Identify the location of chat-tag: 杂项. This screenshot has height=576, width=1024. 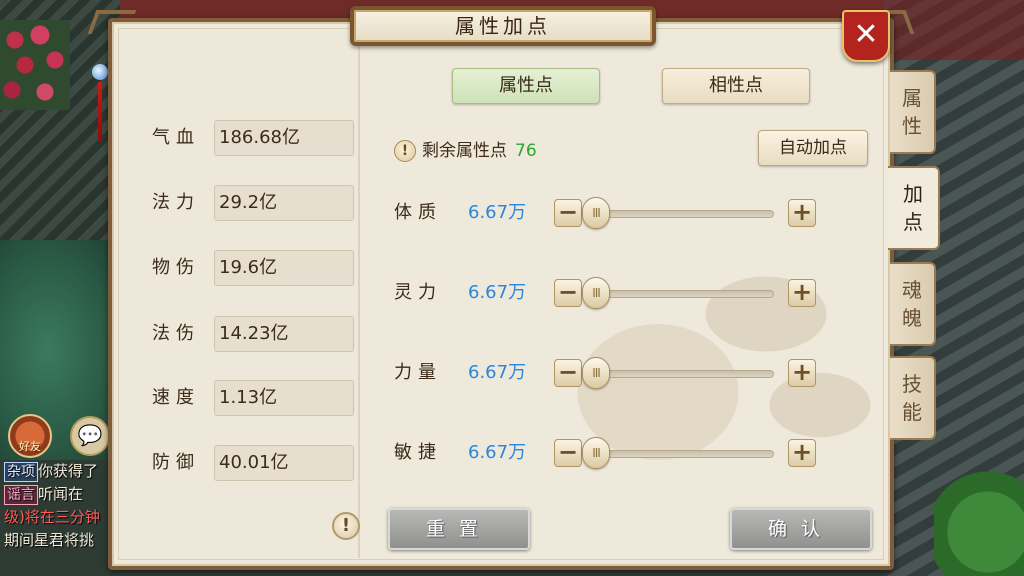
(21, 472).